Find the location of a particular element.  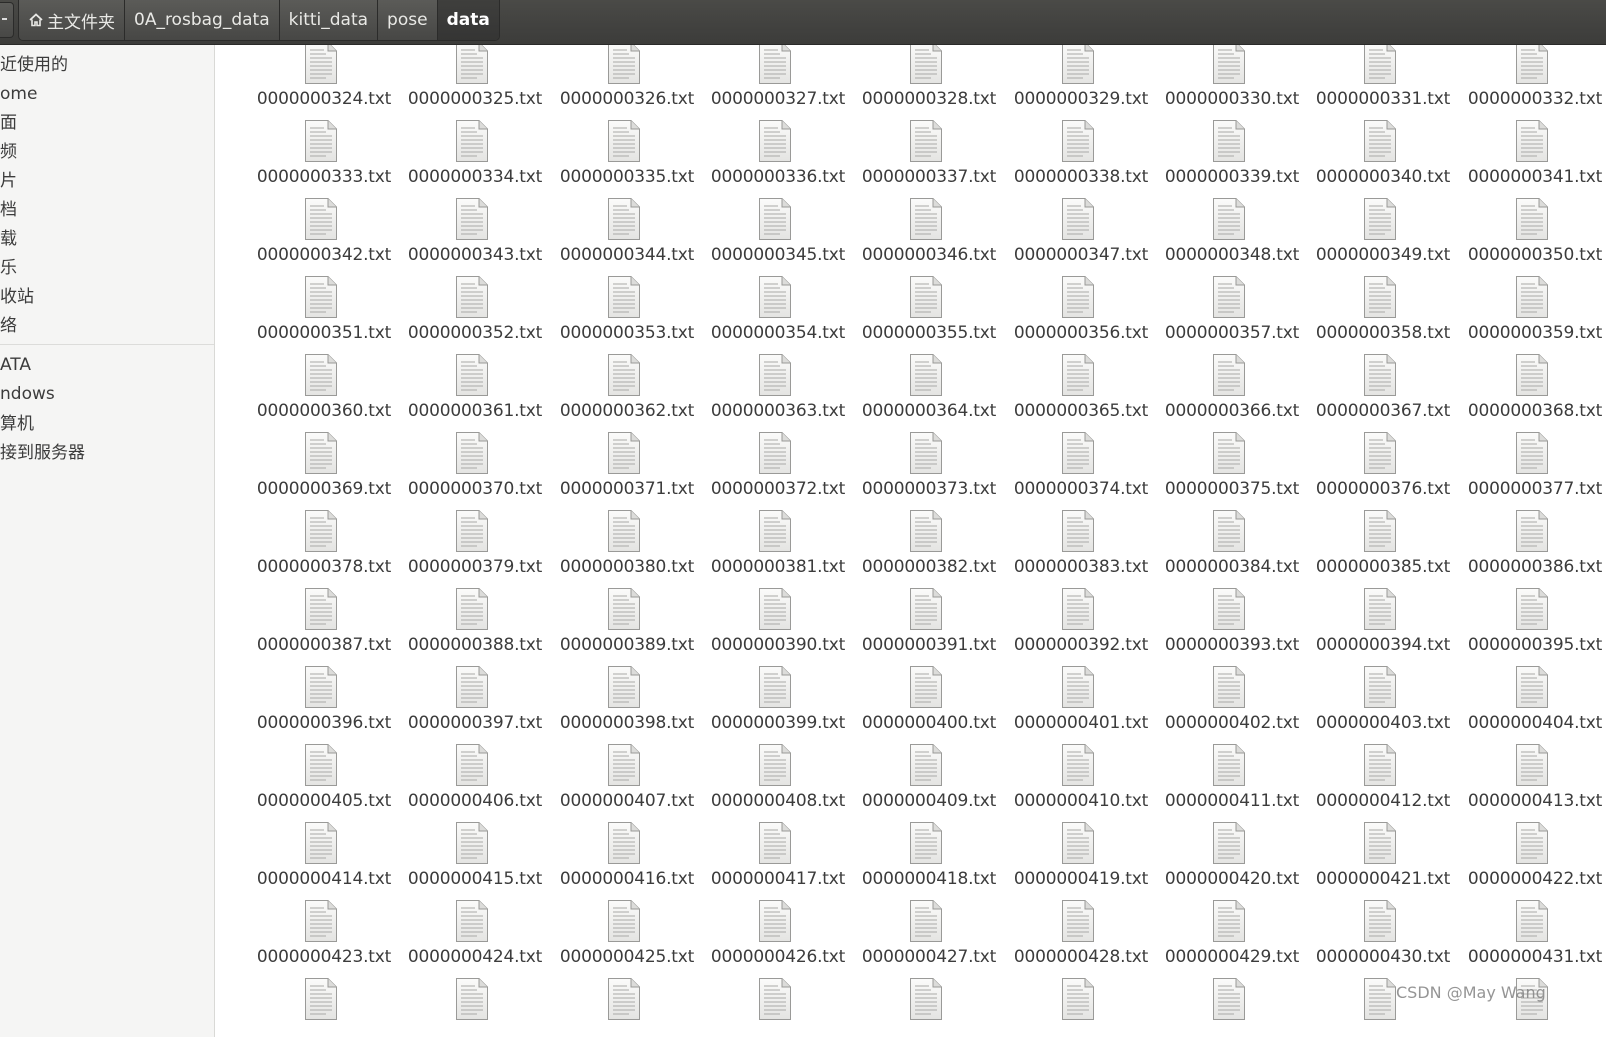

file-item: 0000000336.txt is located at coordinates (770, 160).